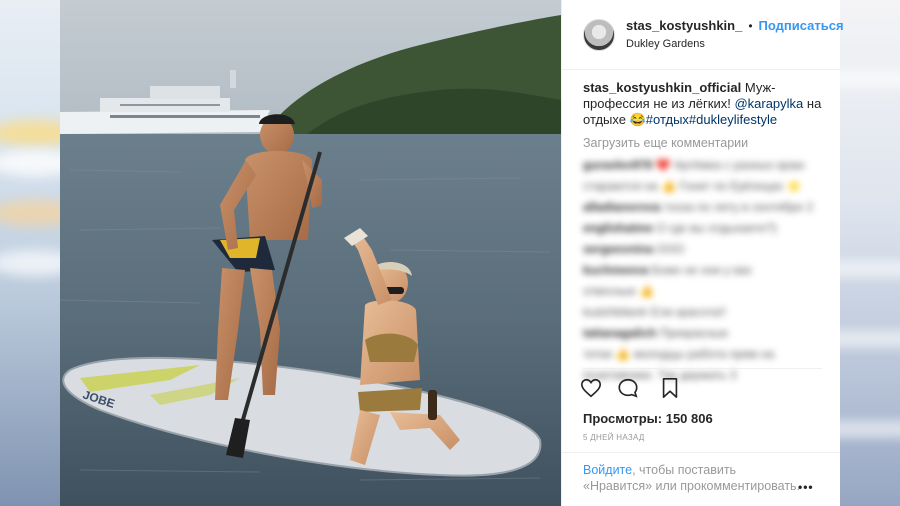 This screenshot has width=900, height=506. I want to click on views-count: Просмотры: 150 806, so click(648, 418).